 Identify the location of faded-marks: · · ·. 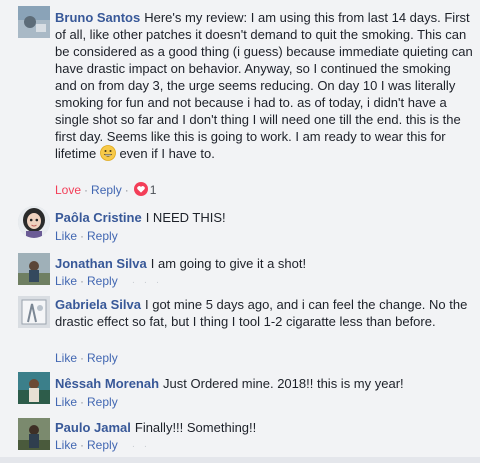
(147, 282).